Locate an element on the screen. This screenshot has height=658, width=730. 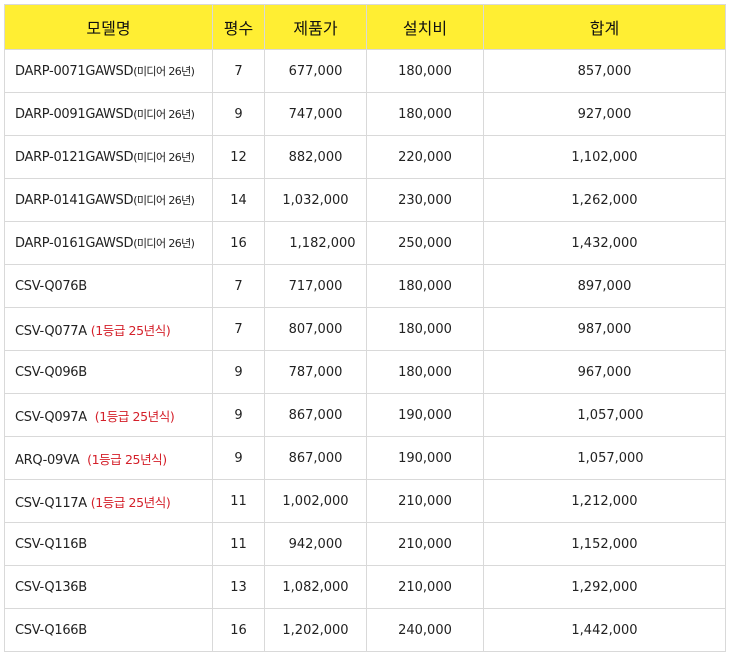
model-cell: CSV-Q077A (1등급 25년식) is located at coordinates (108, 329).